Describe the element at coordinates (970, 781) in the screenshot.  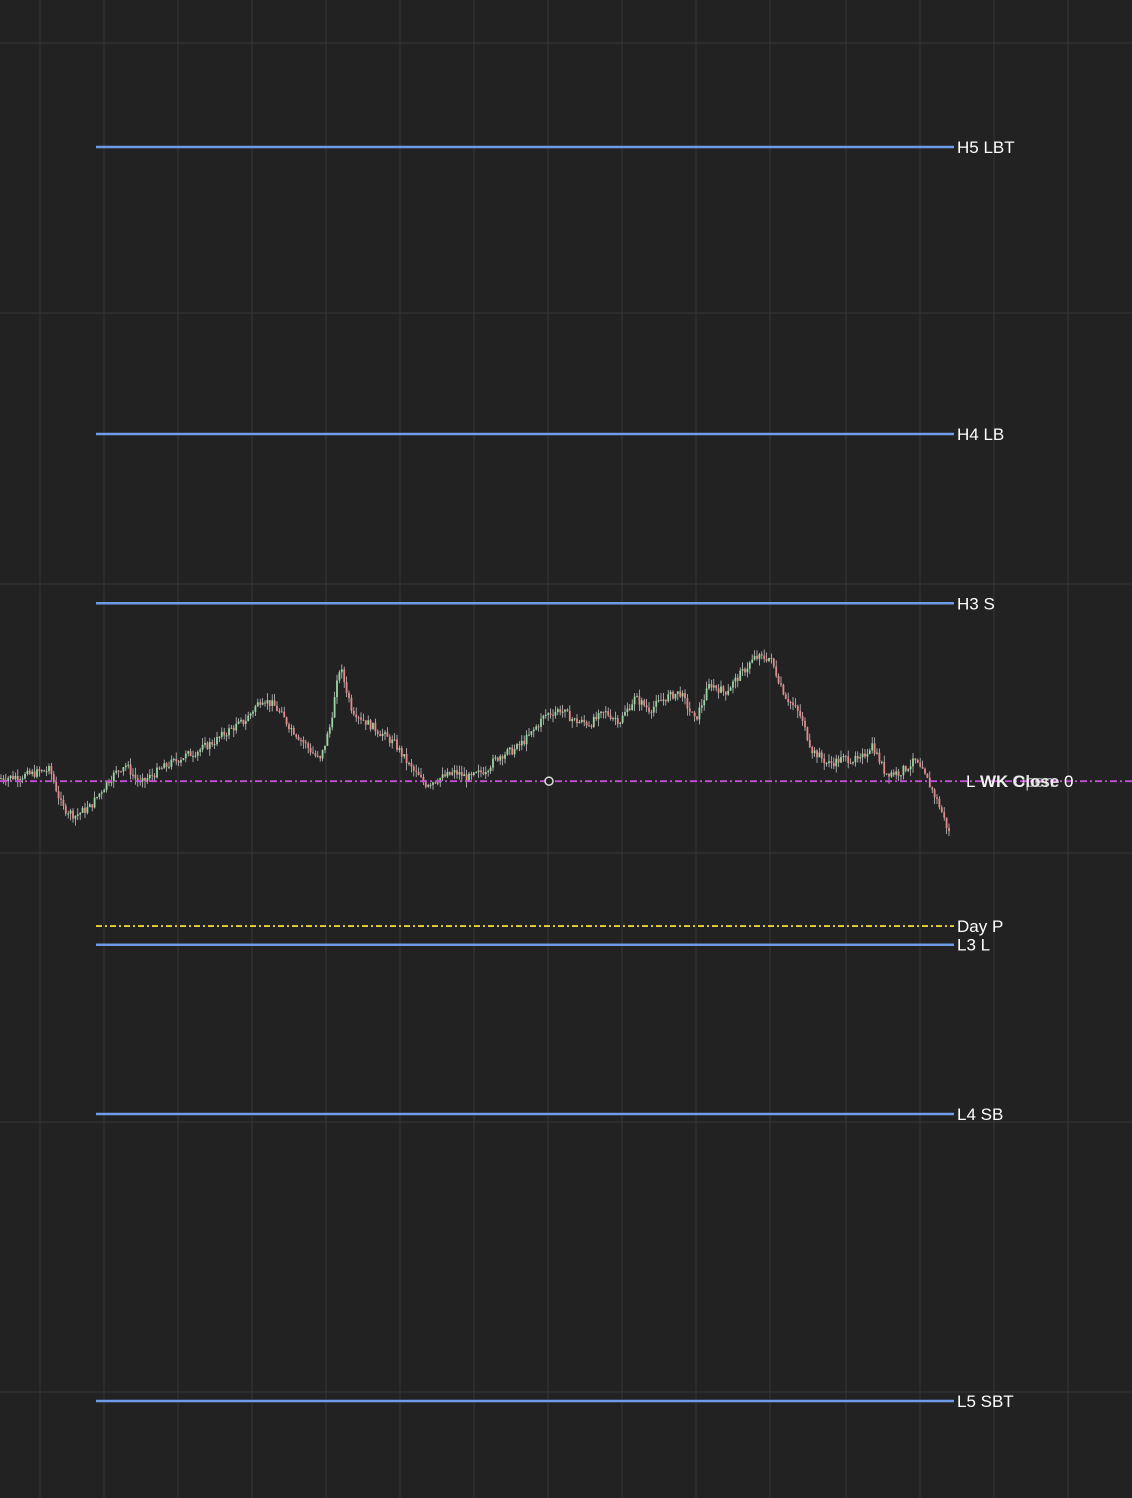
I see `week-label-prefix: L` at that location.